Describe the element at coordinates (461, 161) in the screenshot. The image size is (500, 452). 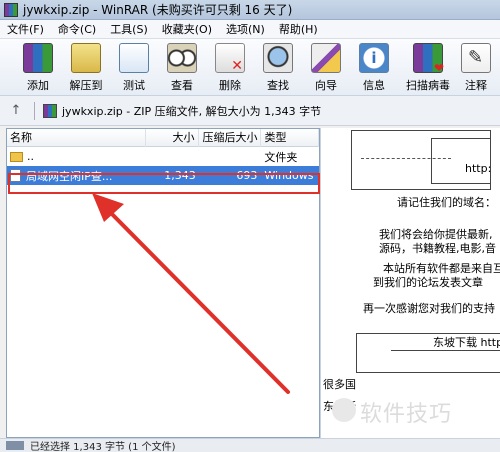
I see `comment-ascii-inner-frame` at that location.